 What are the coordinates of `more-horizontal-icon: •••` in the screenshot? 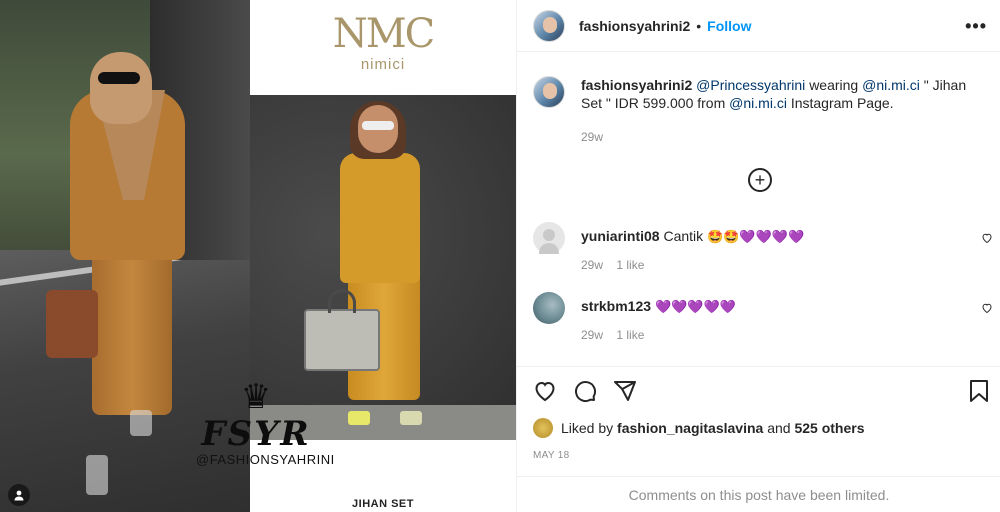 It's located at (976, 26).